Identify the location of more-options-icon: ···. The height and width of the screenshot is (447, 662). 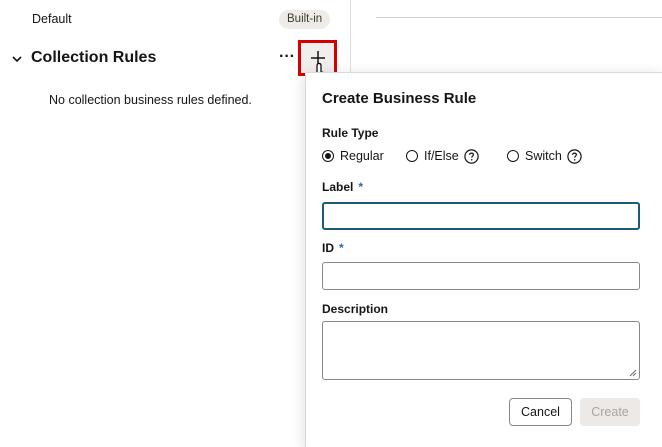
(288, 58).